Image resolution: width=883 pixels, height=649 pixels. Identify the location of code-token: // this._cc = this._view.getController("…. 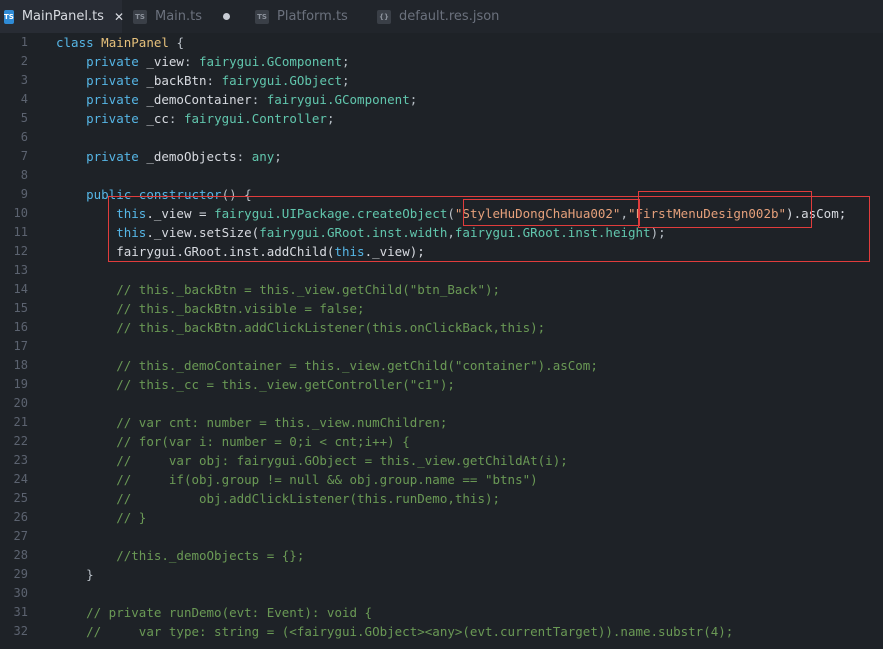
(285, 384).